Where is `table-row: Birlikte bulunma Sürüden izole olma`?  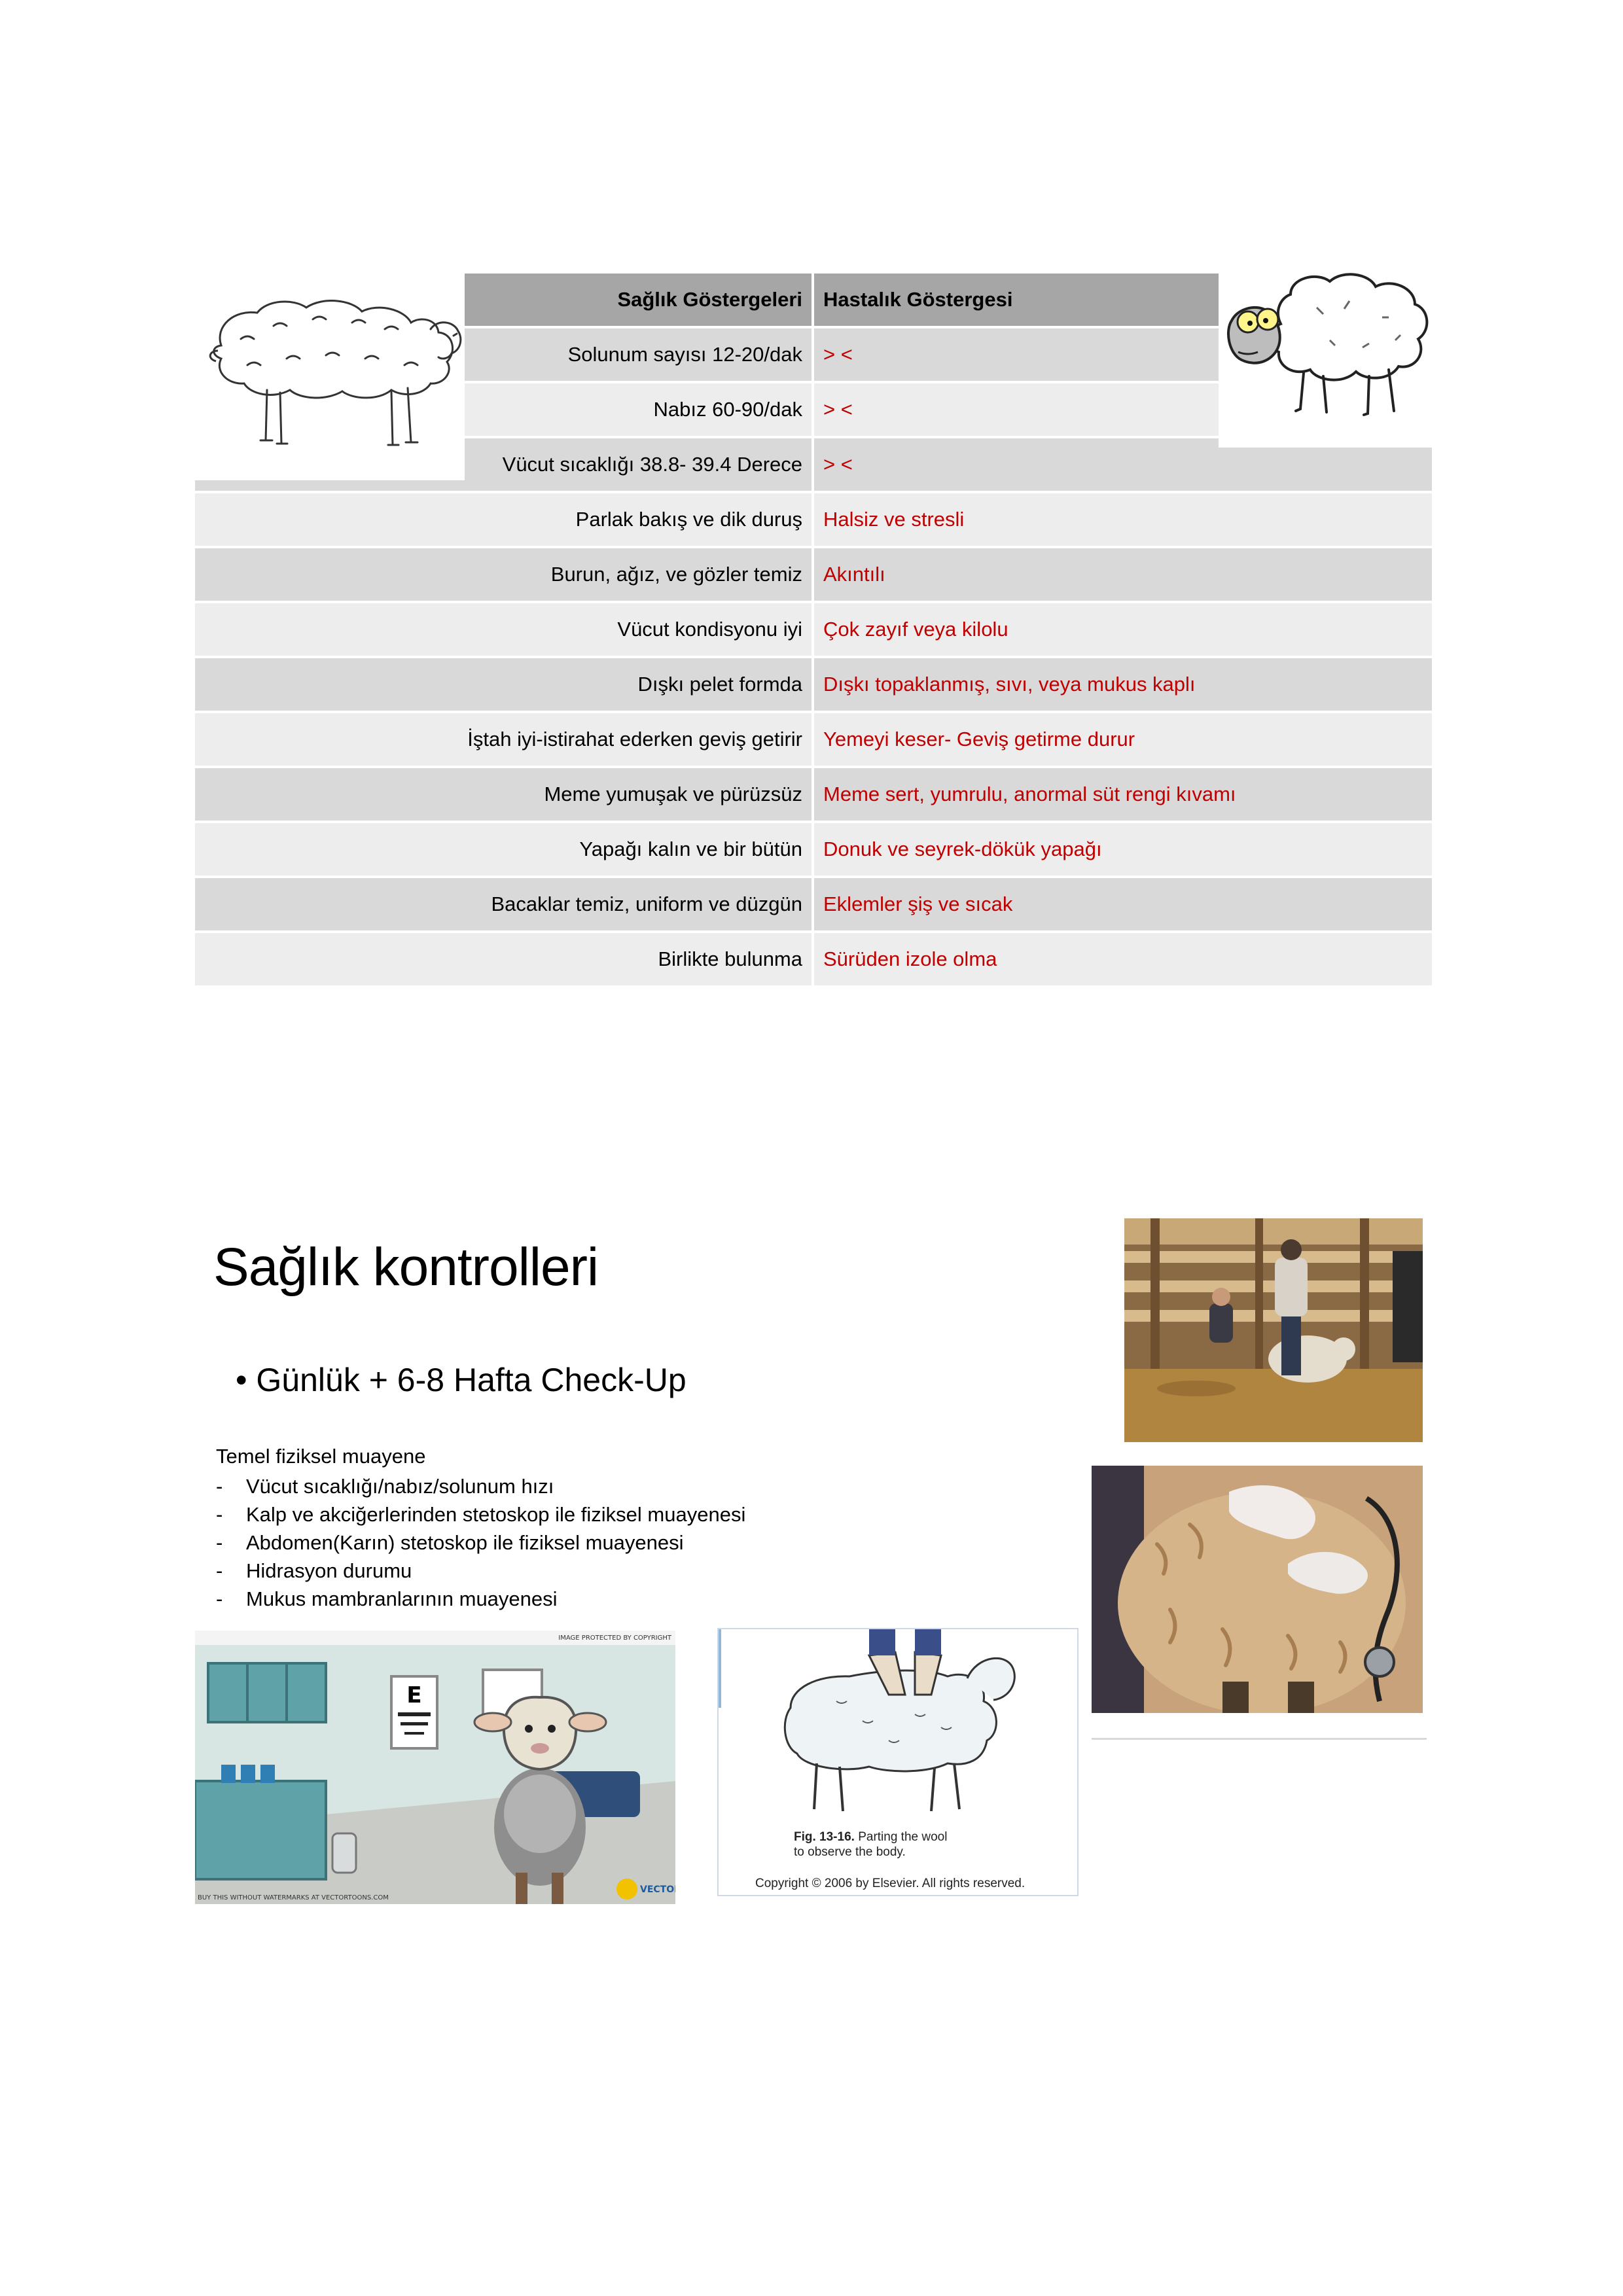 table-row: Birlikte bulunma Sürüden izole olma is located at coordinates (813, 959).